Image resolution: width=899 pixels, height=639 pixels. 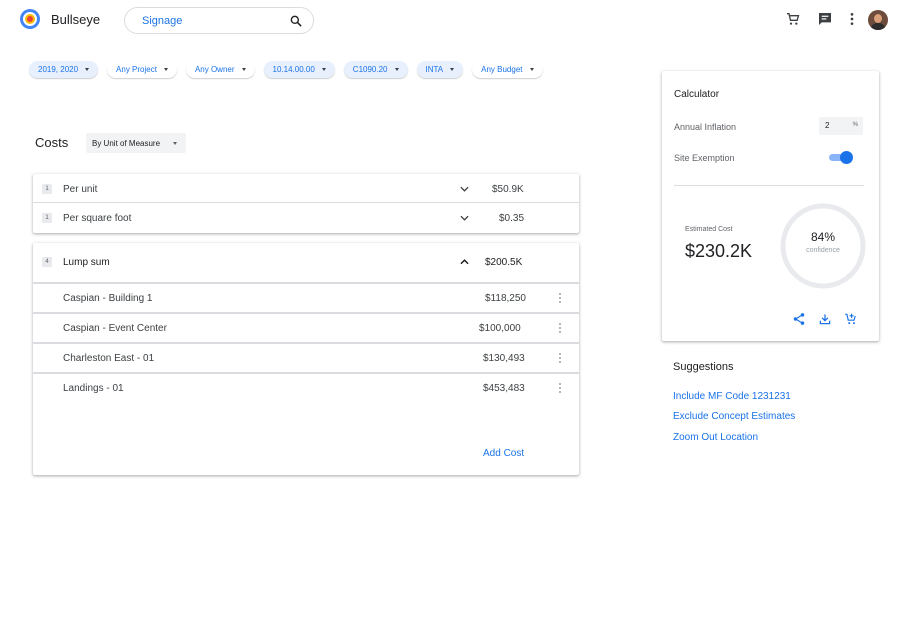 What do you see at coordinates (375, 69) in the screenshot?
I see `filter-chip-uniformat: C1090.20` at bounding box center [375, 69].